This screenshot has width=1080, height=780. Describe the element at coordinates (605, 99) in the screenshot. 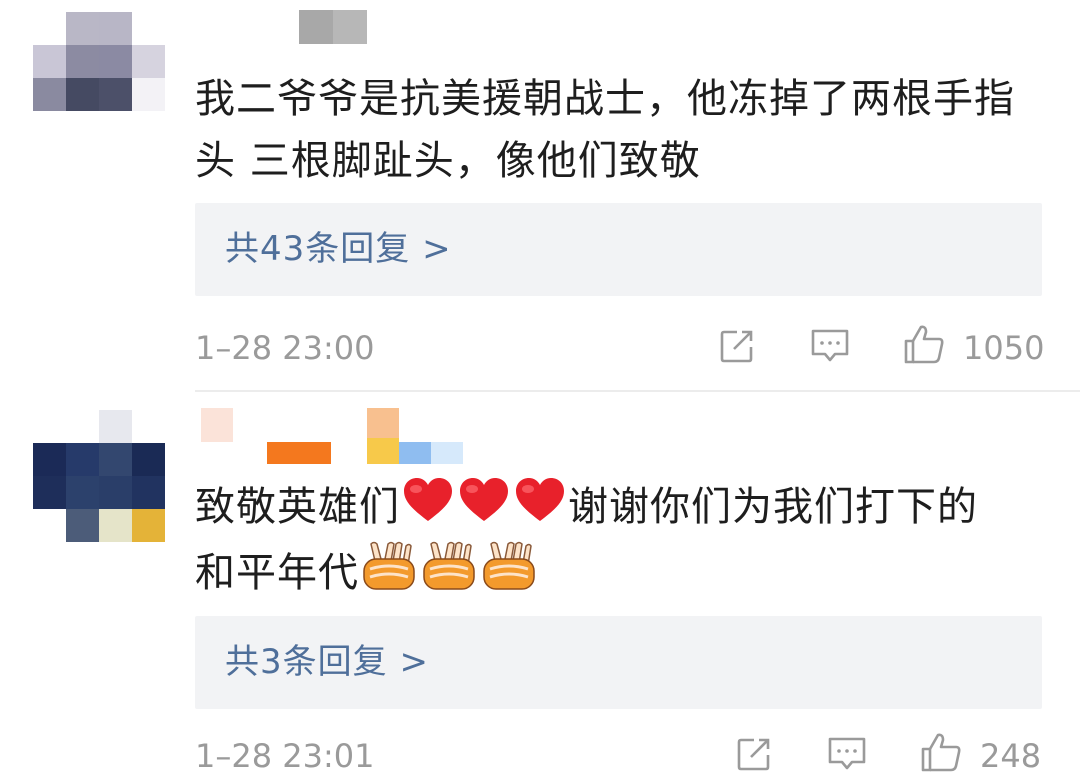

I see `comment-text-line: 我二爷爷是抗美援朝战士，他冻掉了两根手指` at that location.